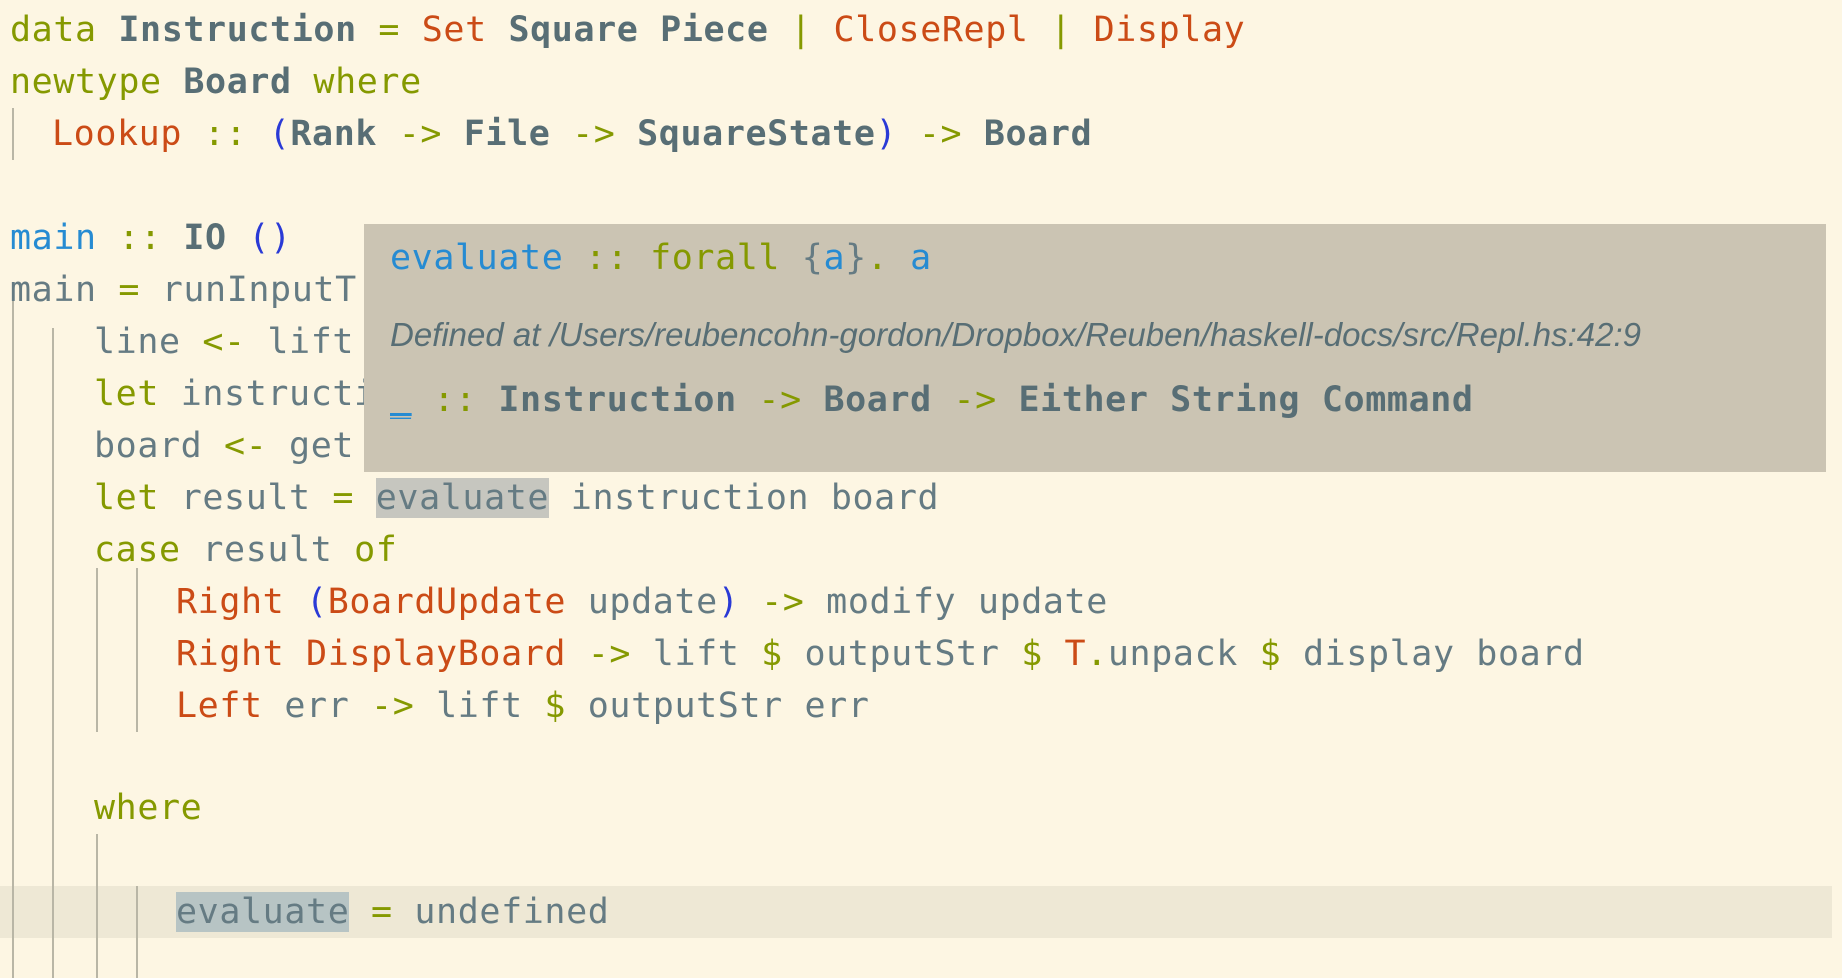 This screenshot has width=1842, height=978. What do you see at coordinates (812, 258) in the screenshot?
I see `brace: {` at bounding box center [812, 258].